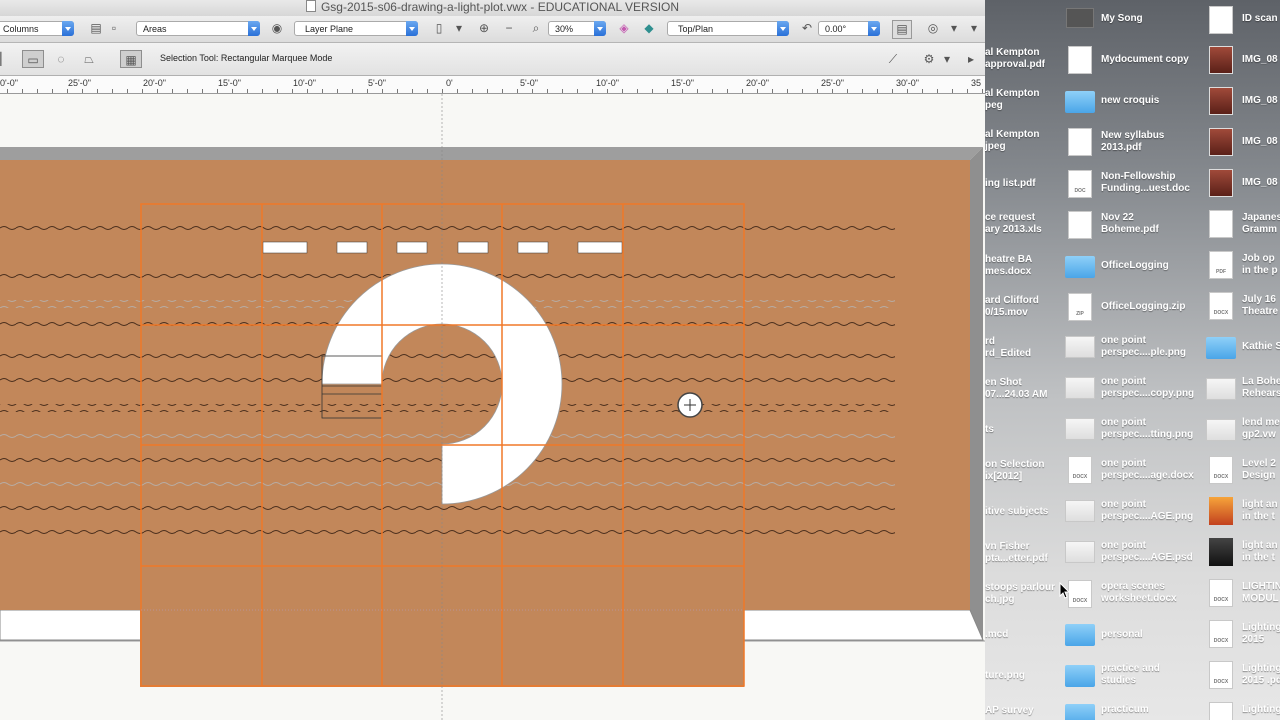 The image size is (1280, 720). What do you see at coordinates (198, 28) in the screenshot?
I see `layer-dropdown: Areas` at bounding box center [198, 28].